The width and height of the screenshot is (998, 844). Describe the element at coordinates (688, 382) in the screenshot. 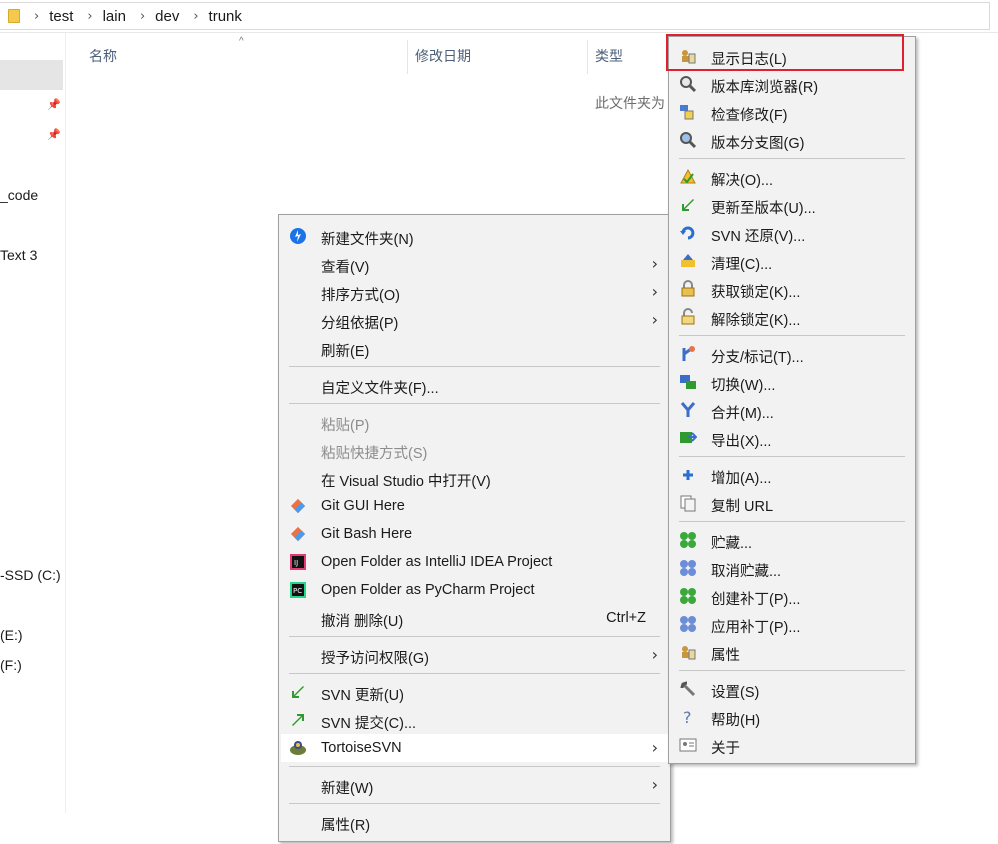

I see `switch-icon` at that location.